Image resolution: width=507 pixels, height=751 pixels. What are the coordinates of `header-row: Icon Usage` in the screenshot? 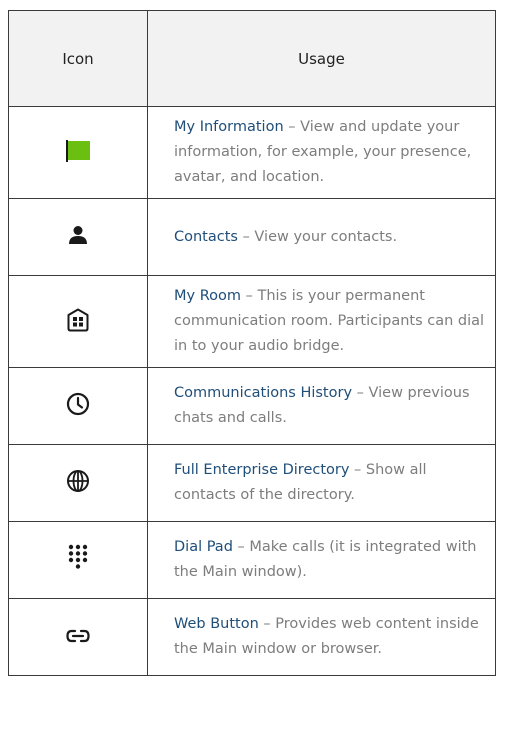 It's located at (252, 58).